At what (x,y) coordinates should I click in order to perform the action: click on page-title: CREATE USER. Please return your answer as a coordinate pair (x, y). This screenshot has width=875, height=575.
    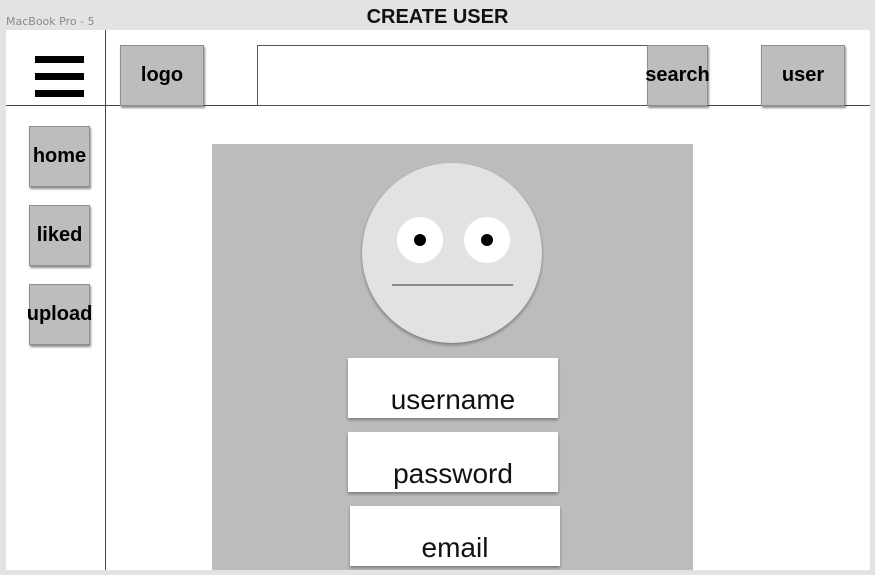
    Looking at the image, I should click on (437, 17).